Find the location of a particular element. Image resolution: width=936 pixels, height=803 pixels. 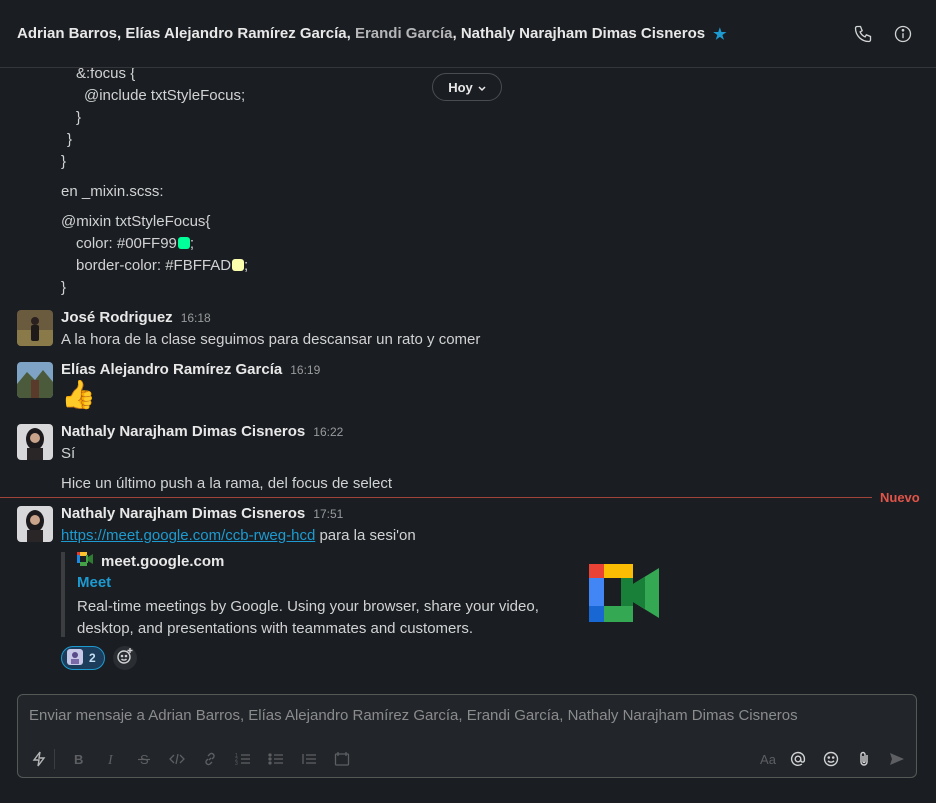

bold-icon: B is located at coordinates (78, 759).